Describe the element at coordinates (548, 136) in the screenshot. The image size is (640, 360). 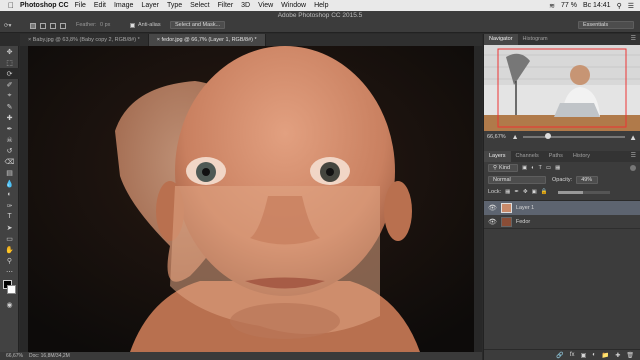
I see `slider-knob` at that location.